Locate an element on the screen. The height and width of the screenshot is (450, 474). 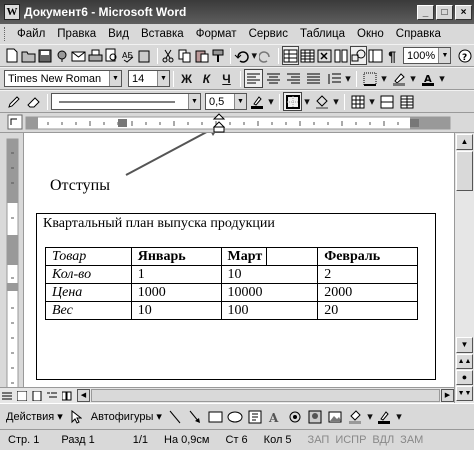
status-overtype: ЗАМ is located at coordinates (411, 440).